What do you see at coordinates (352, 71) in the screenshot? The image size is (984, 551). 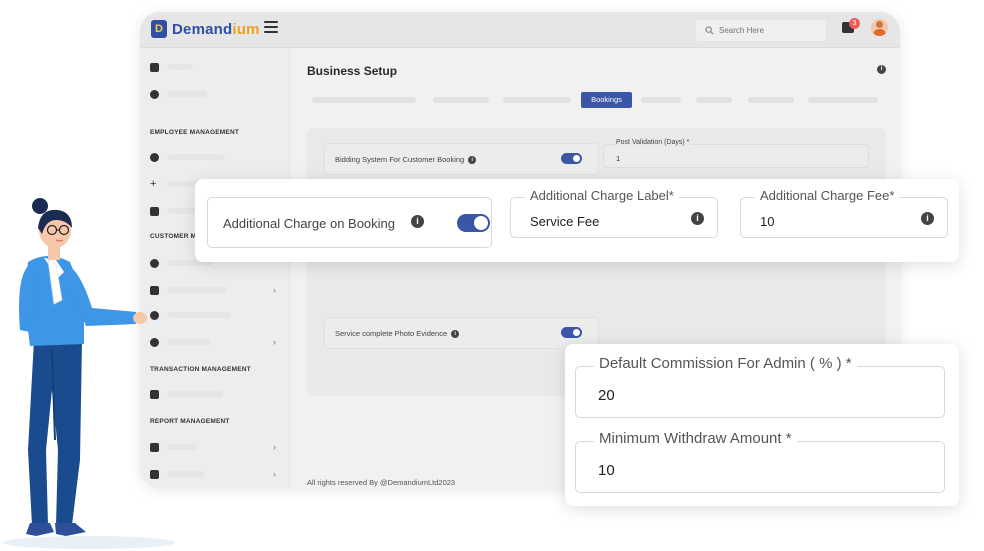 I see `page-title: Business Setup` at bounding box center [352, 71].